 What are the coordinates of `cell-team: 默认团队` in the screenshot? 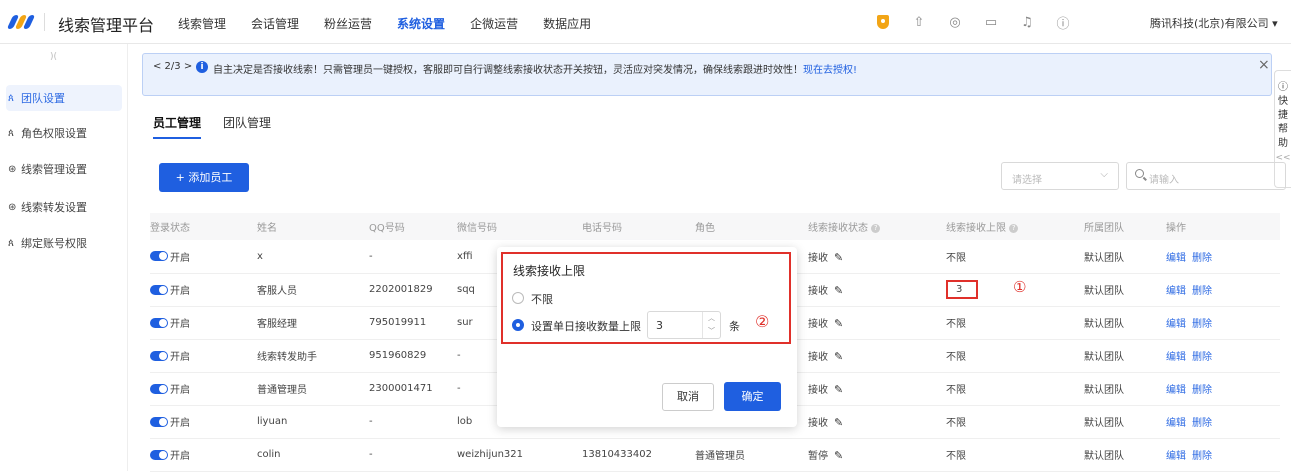 It's located at (1125, 290).